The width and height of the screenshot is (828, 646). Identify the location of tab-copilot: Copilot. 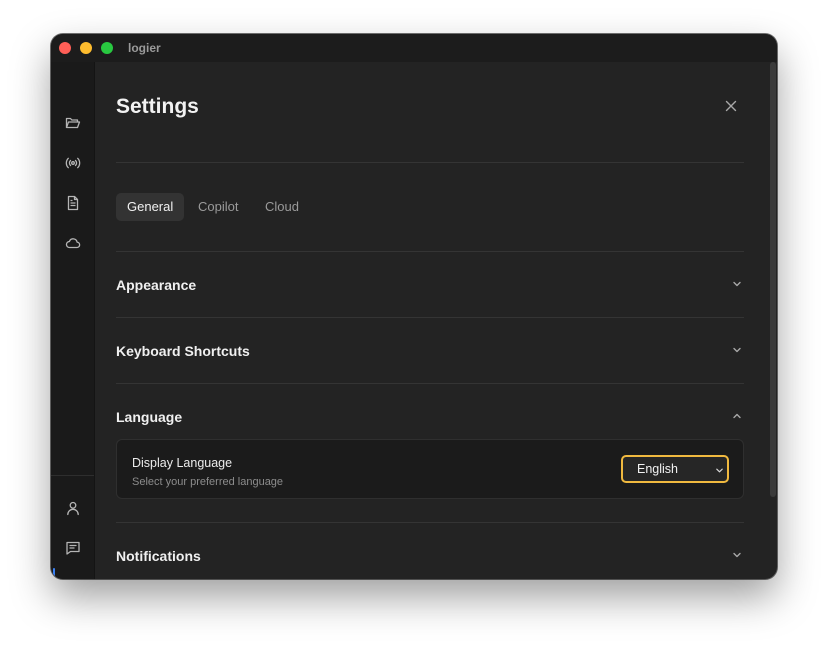
(218, 207).